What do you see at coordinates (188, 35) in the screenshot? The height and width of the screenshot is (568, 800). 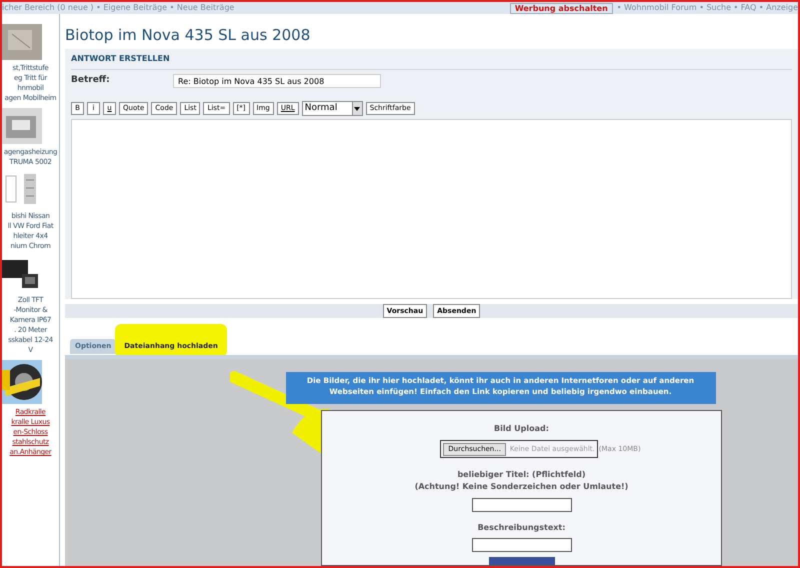 I see `topic-title: Biotop im Nova 435 SL aus 2008` at bounding box center [188, 35].